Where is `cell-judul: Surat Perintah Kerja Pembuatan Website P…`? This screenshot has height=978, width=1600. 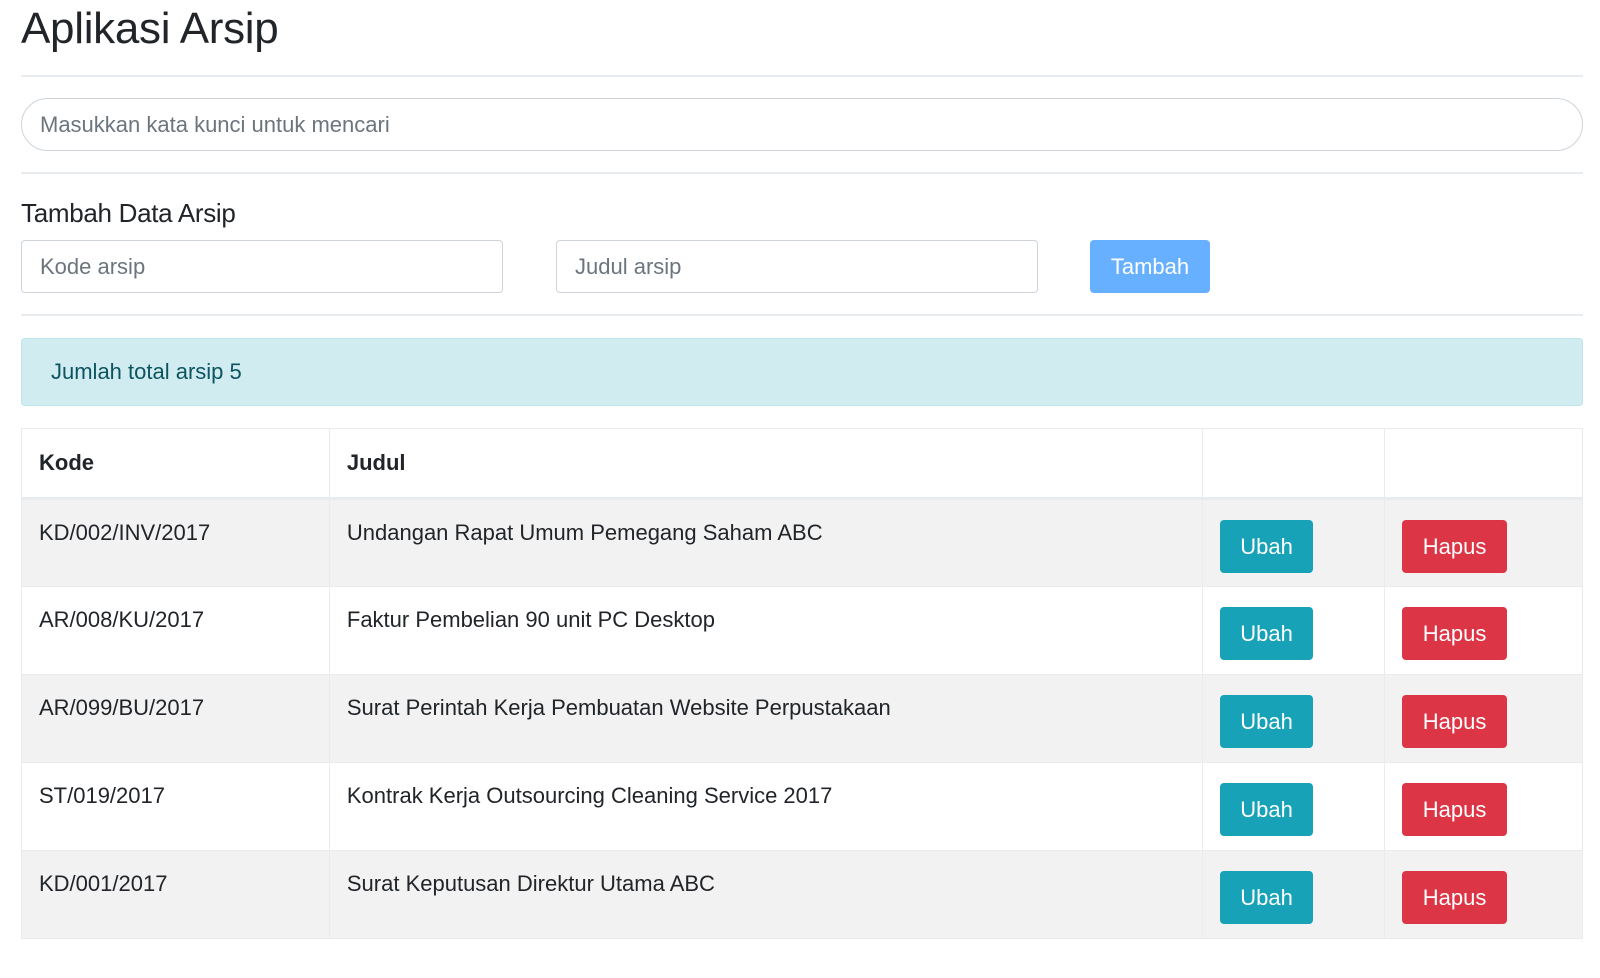
cell-judul: Surat Perintah Kerja Pembuatan Website P… is located at coordinates (766, 718).